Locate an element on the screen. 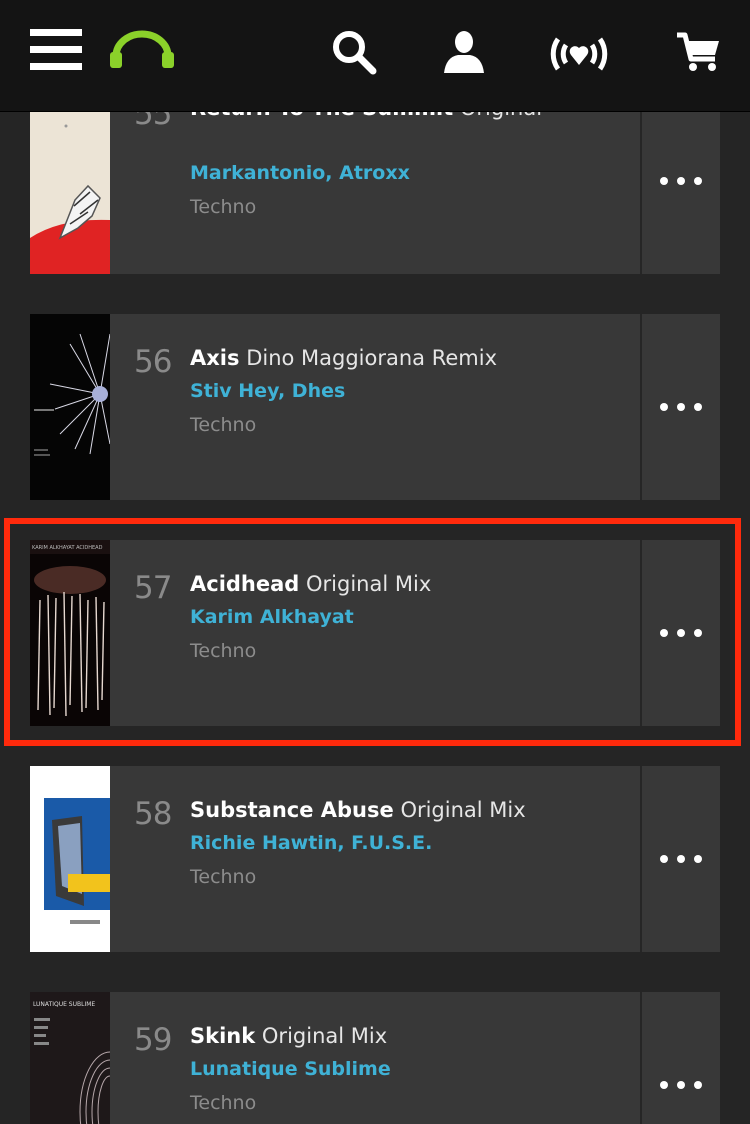 The width and height of the screenshot is (750, 1124). track-title: Substance Abuse Original Mix is located at coordinates (358, 810).